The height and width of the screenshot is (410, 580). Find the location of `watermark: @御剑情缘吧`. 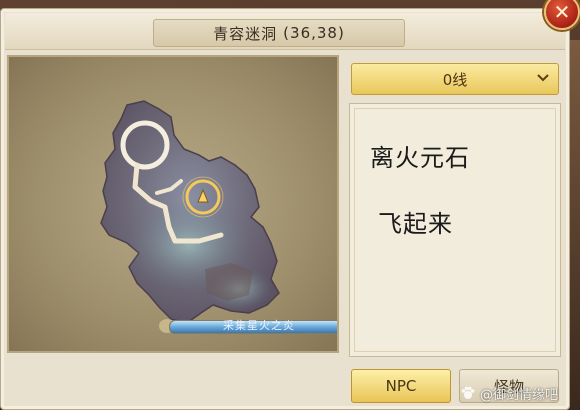

watermark: @御剑情缘吧 is located at coordinates (519, 393).